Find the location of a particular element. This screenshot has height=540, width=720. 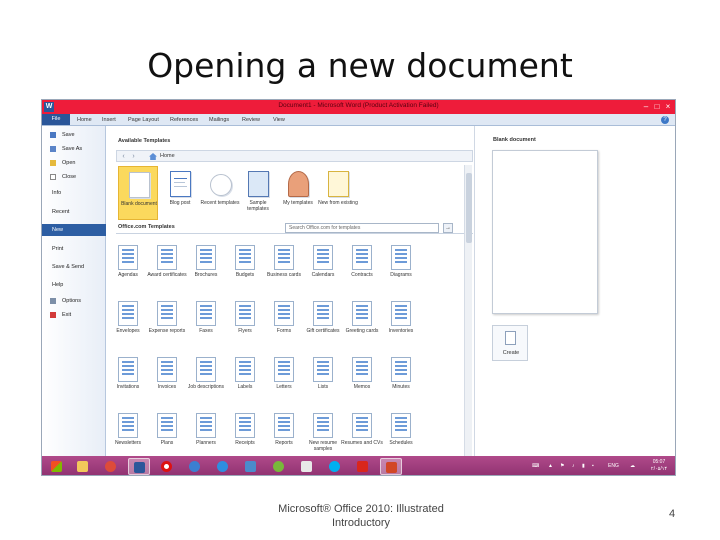

media-player-icon is located at coordinates (195, 466).